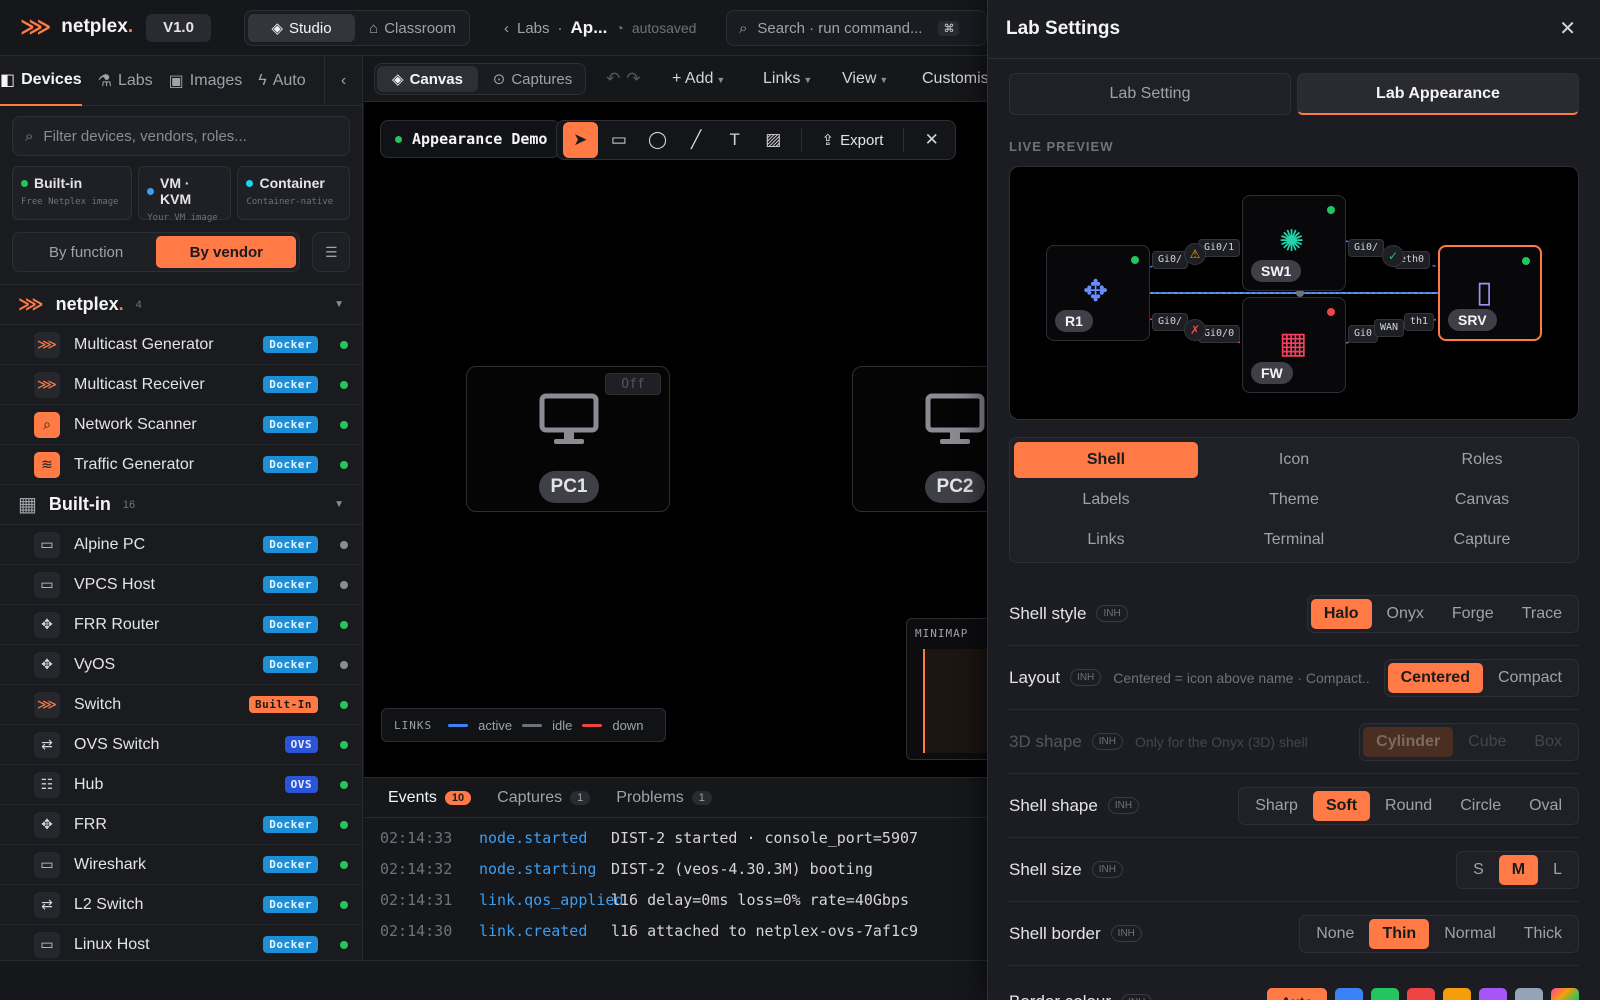 This screenshot has width=1600, height=1000. I want to click on export-button: ⇪ Export, so click(853, 140).